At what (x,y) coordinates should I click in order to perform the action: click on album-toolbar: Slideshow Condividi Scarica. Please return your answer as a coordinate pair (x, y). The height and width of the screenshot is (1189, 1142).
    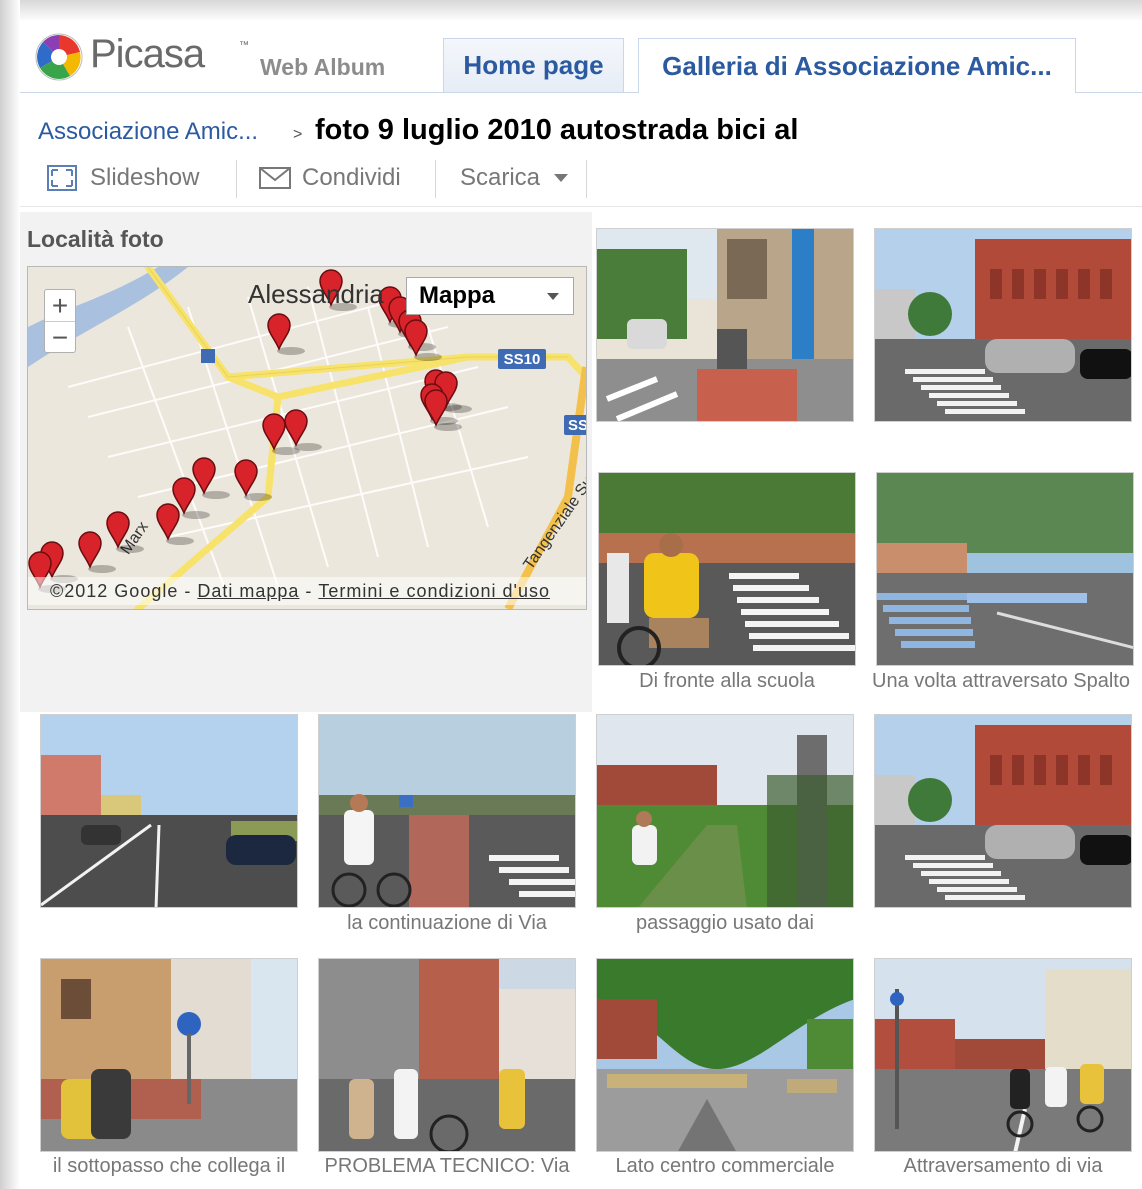
    Looking at the image, I should click on (581, 180).